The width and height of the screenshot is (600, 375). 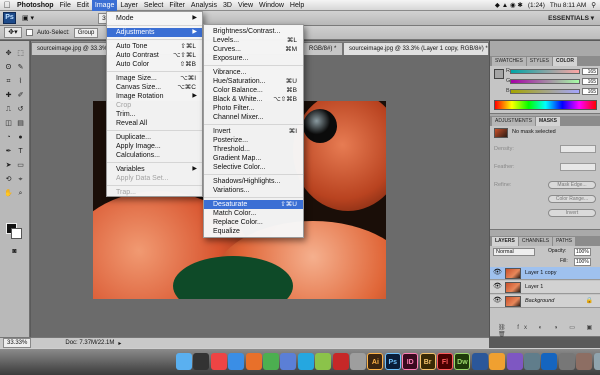 What do you see at coordinates (253, 231) in the screenshot?
I see `adjustments-item-equalize: Equalize` at bounding box center [253, 231].